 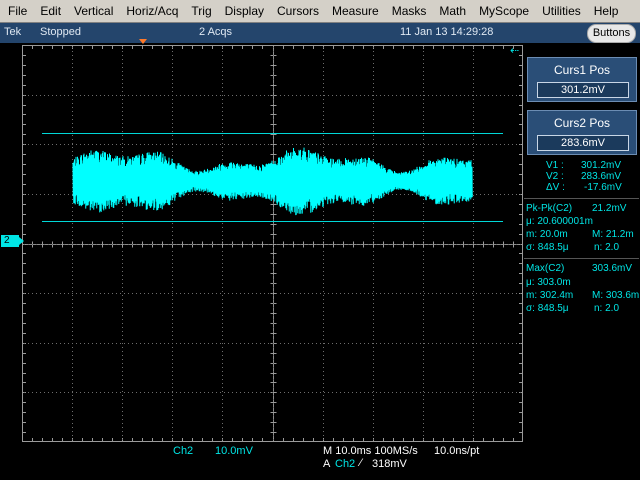 What do you see at coordinates (583, 143) in the screenshot?
I see `cursor2-value-field: 283.6mV` at bounding box center [583, 143].